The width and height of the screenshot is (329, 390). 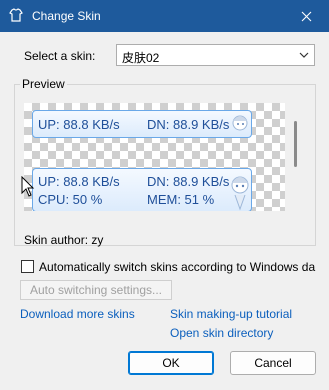 What do you see at coordinates (141, 58) in the screenshot?
I see `skin-select-value: 皮肤02` at bounding box center [141, 58].